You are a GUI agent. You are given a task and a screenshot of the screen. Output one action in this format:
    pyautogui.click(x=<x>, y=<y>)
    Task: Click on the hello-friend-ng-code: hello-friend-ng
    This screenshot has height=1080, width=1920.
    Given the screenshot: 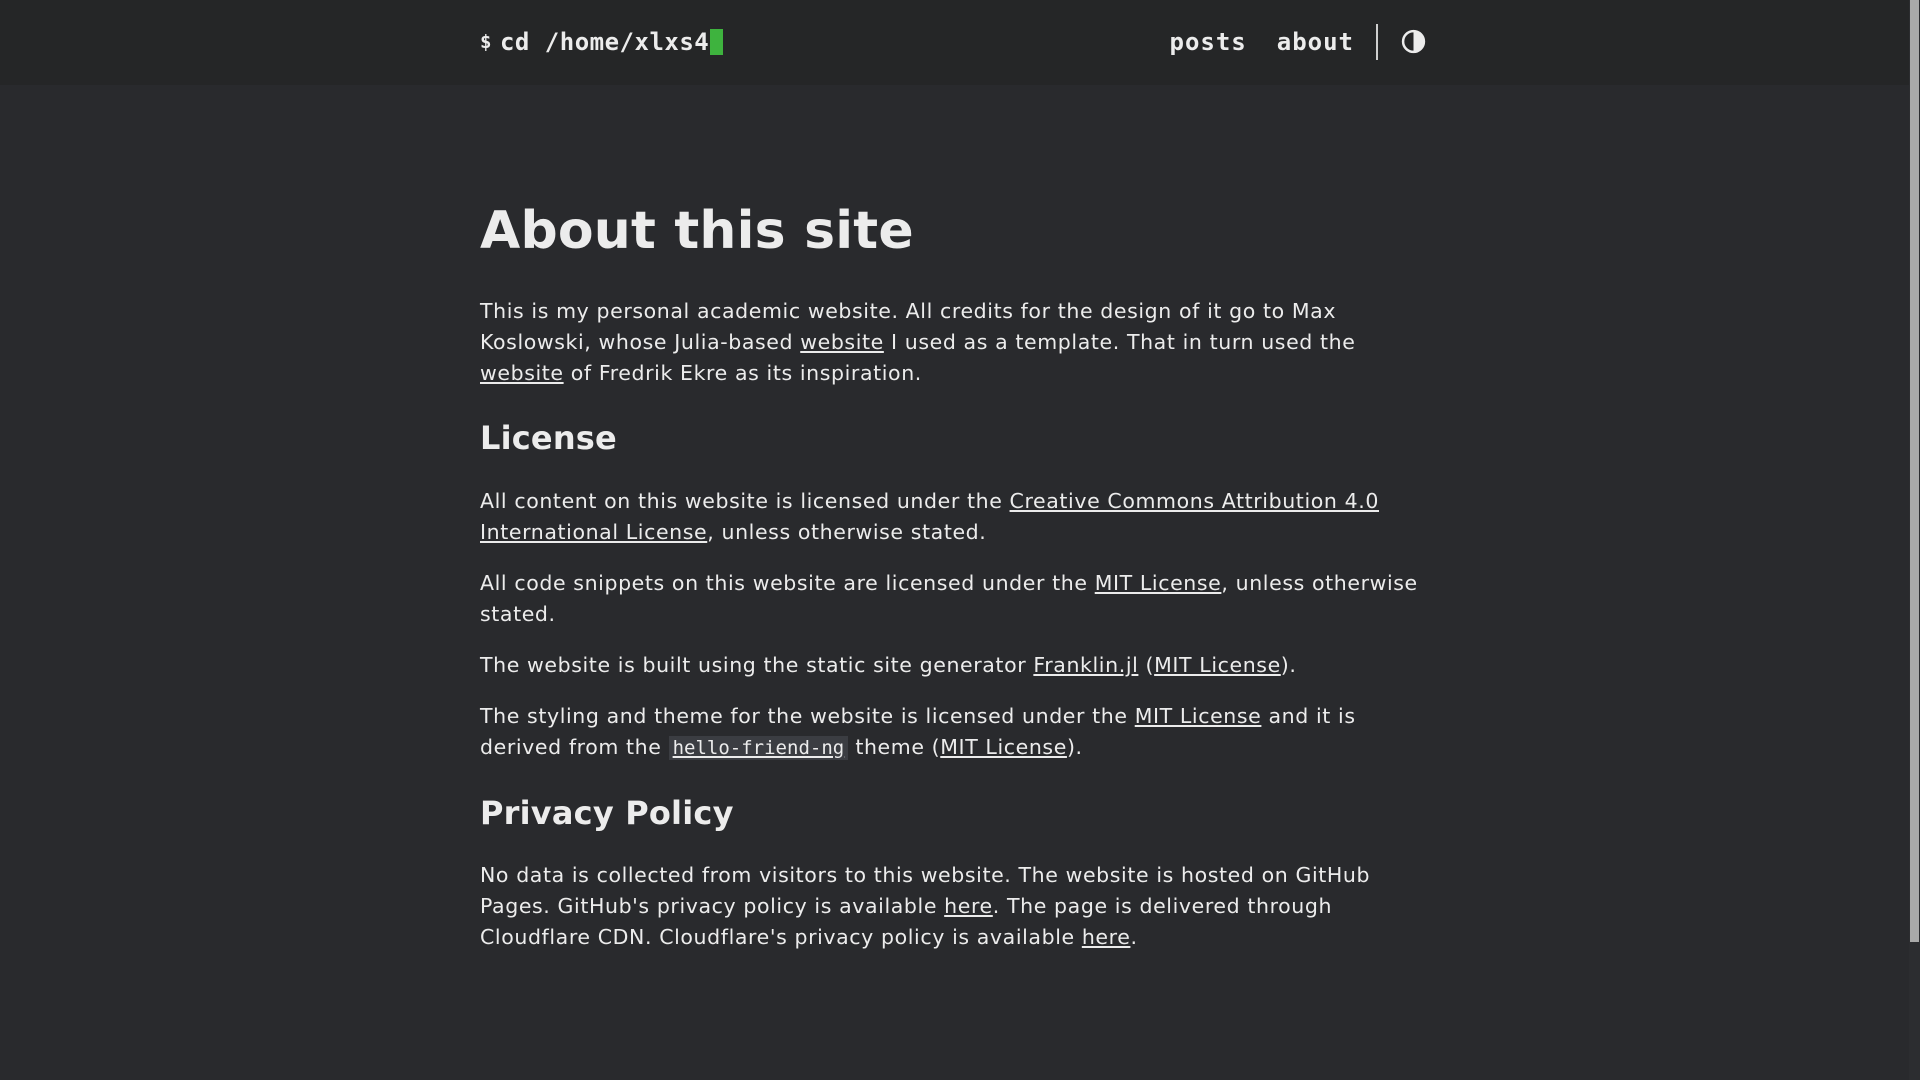 What is the action you would take?
    pyautogui.click(x=758, y=747)
    